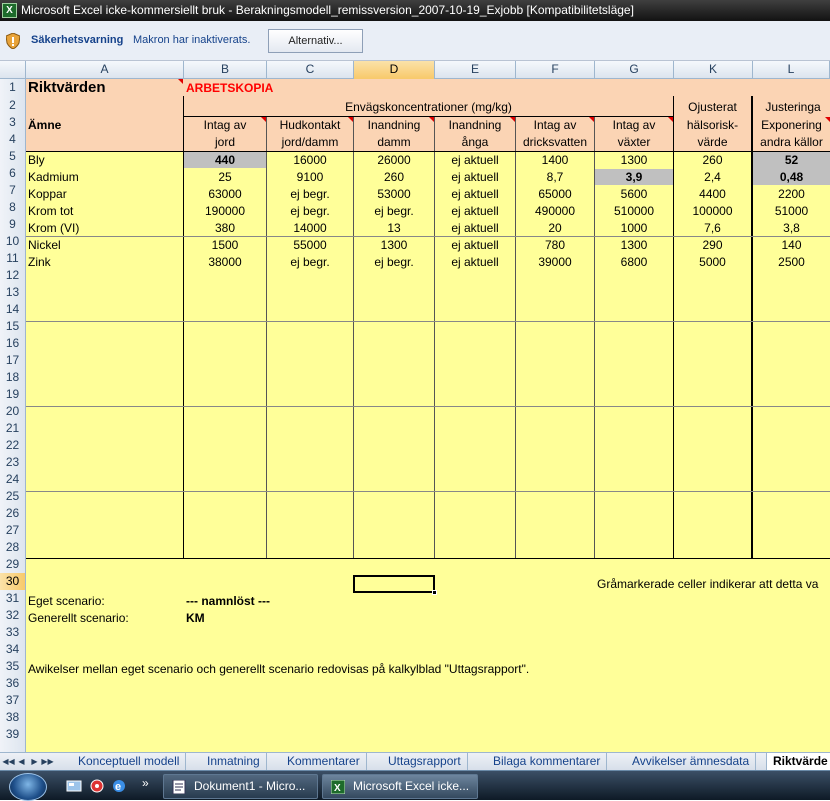 This screenshot has height=801, width=830. What do you see at coordinates (12, 445) in the screenshot?
I see `row-header: 22` at bounding box center [12, 445].